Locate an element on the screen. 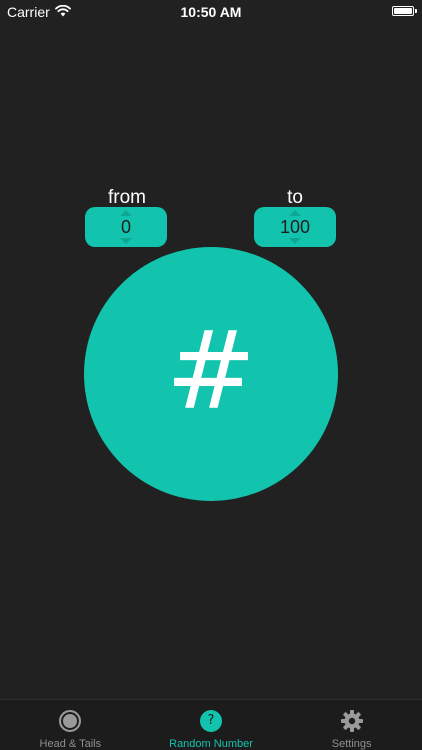 The height and width of the screenshot is (750, 422). question-icon: ? is located at coordinates (211, 721).